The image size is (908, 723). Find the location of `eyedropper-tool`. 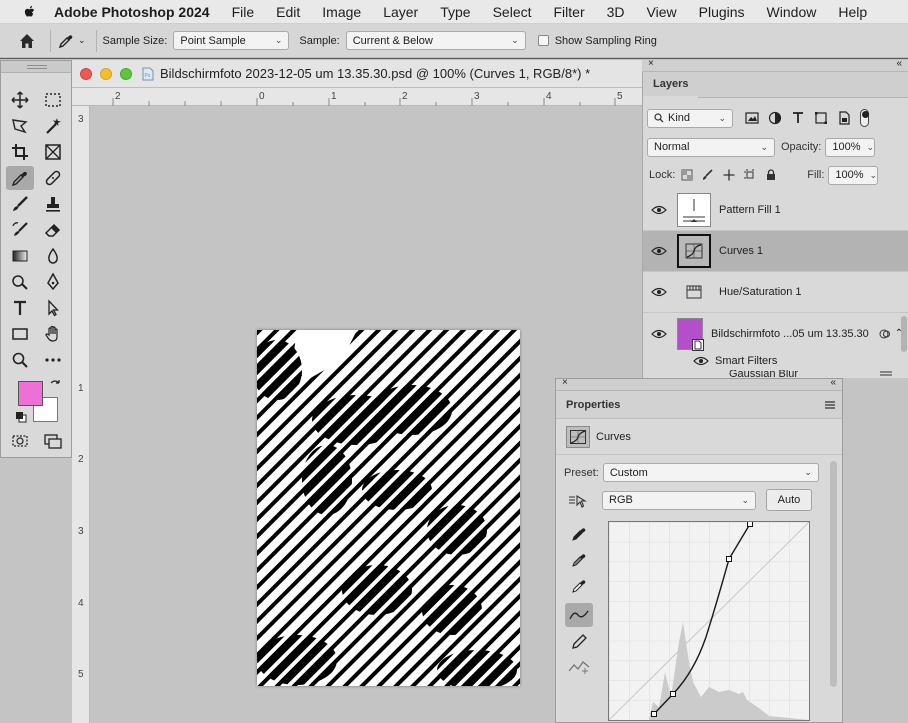

eyedropper-tool is located at coordinates (20, 178).